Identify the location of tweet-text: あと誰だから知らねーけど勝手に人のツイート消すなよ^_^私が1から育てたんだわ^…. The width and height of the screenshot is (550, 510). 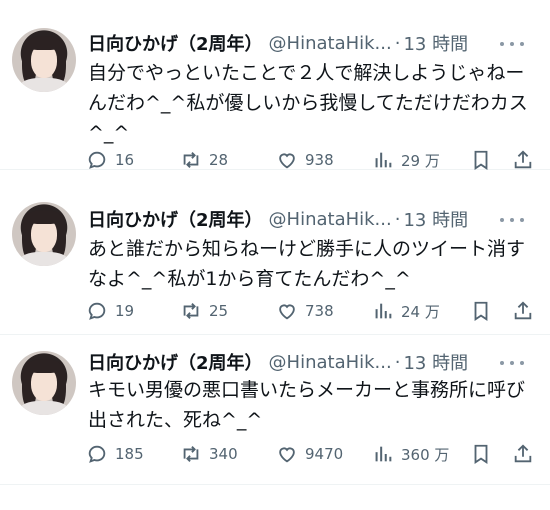
(307, 264).